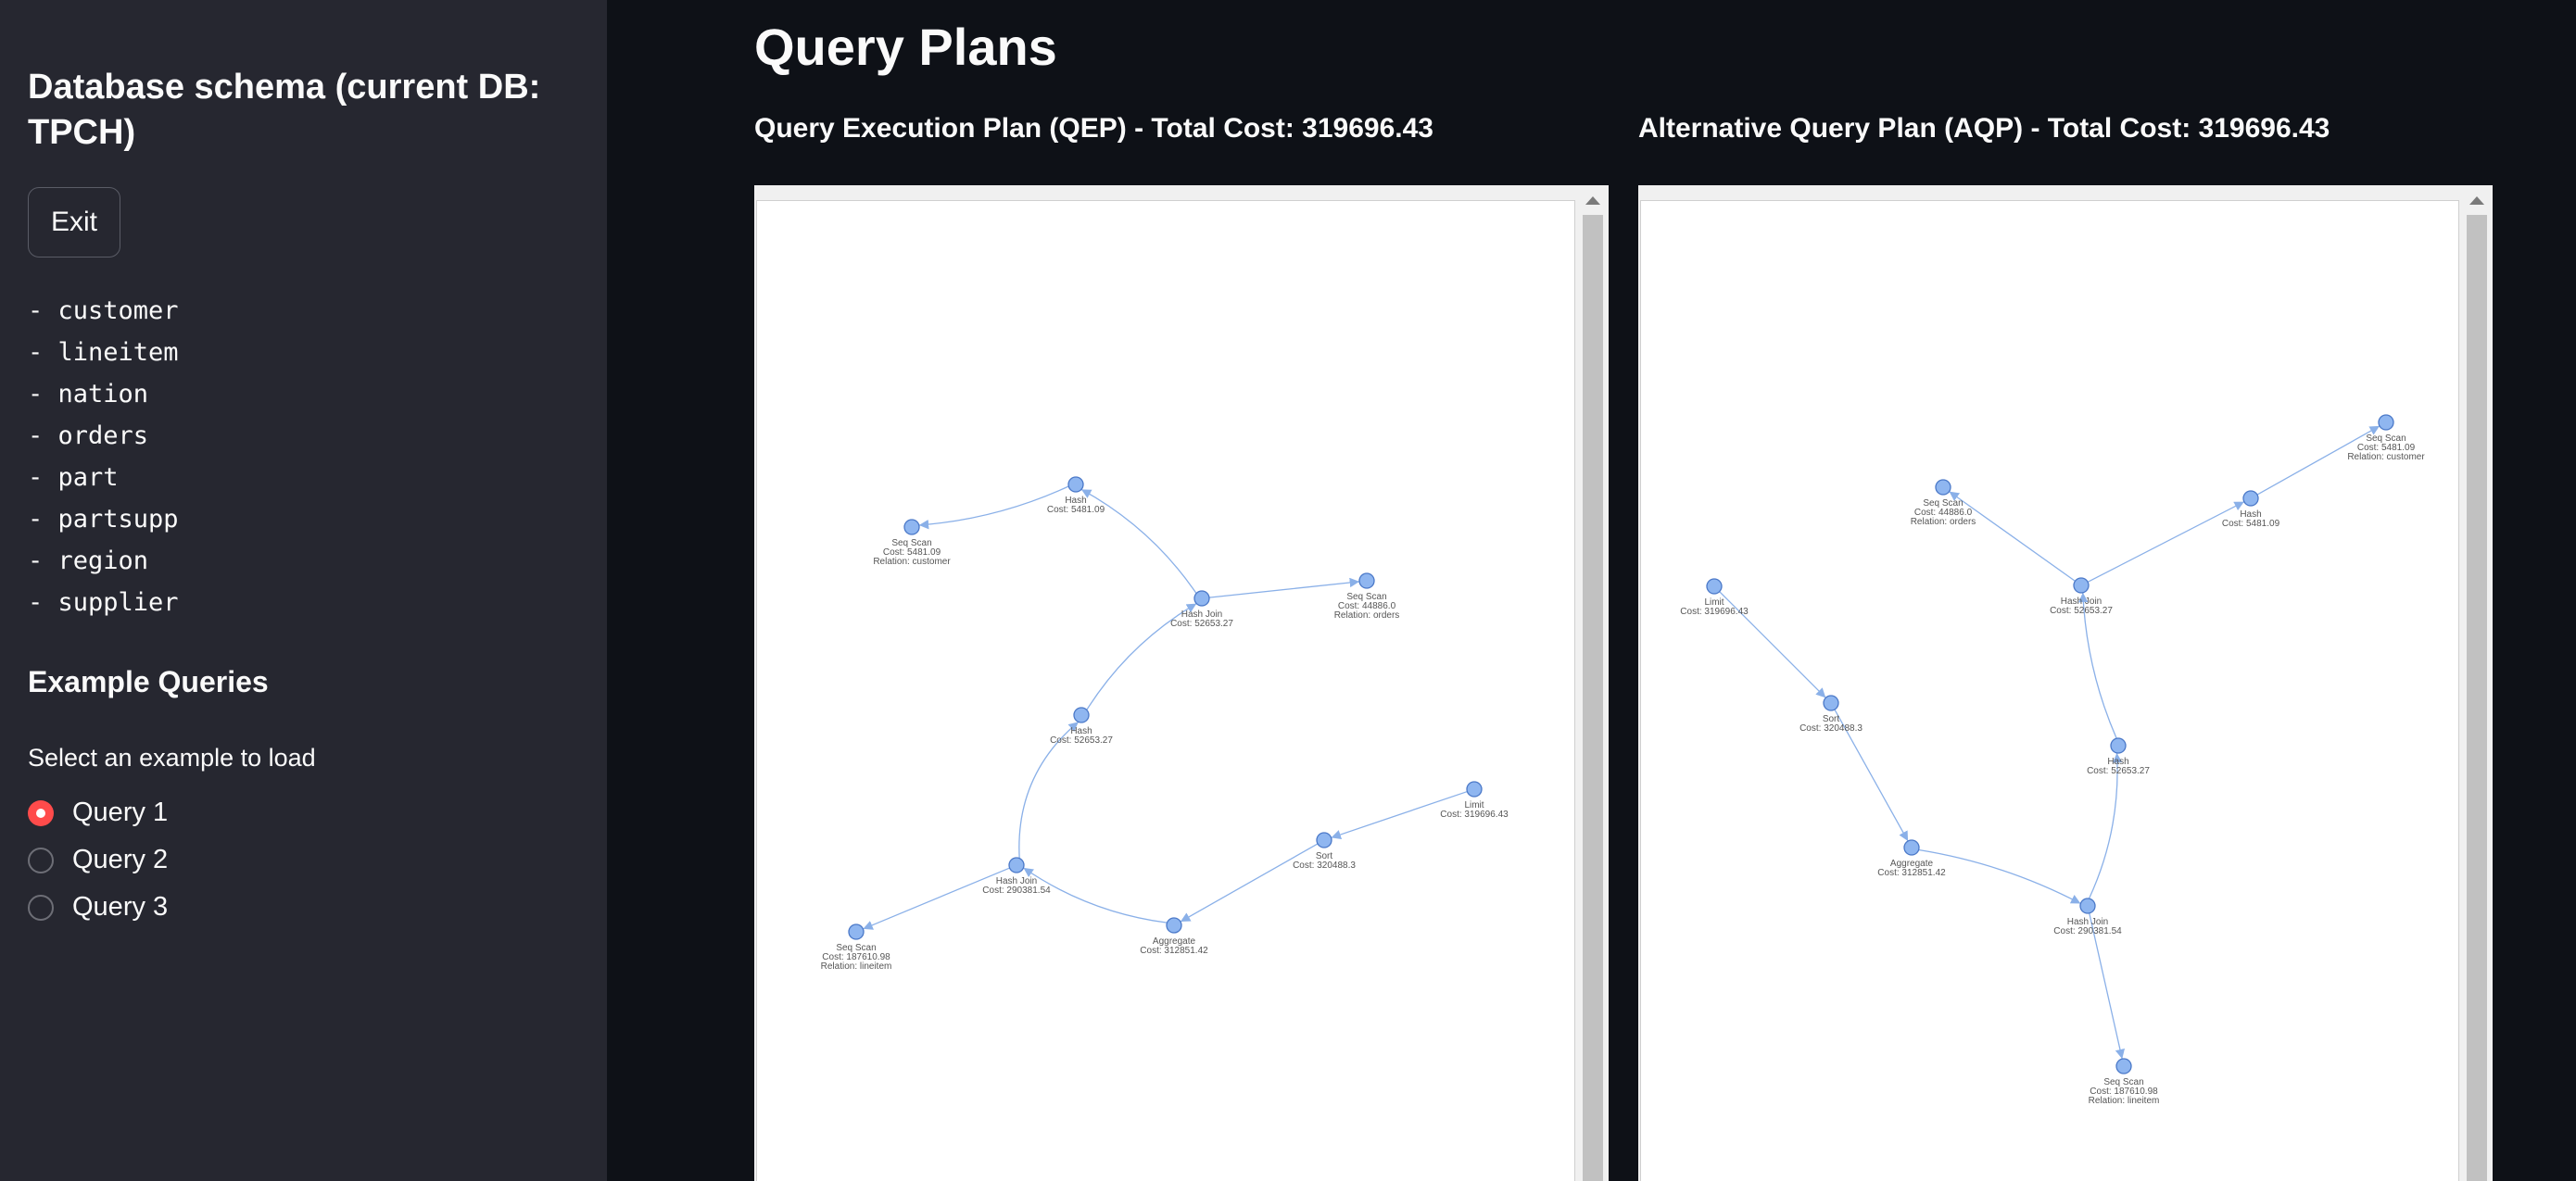 The height and width of the screenshot is (1181, 2576). What do you see at coordinates (73, 477) in the screenshot?
I see `table-item-part: - part` at bounding box center [73, 477].